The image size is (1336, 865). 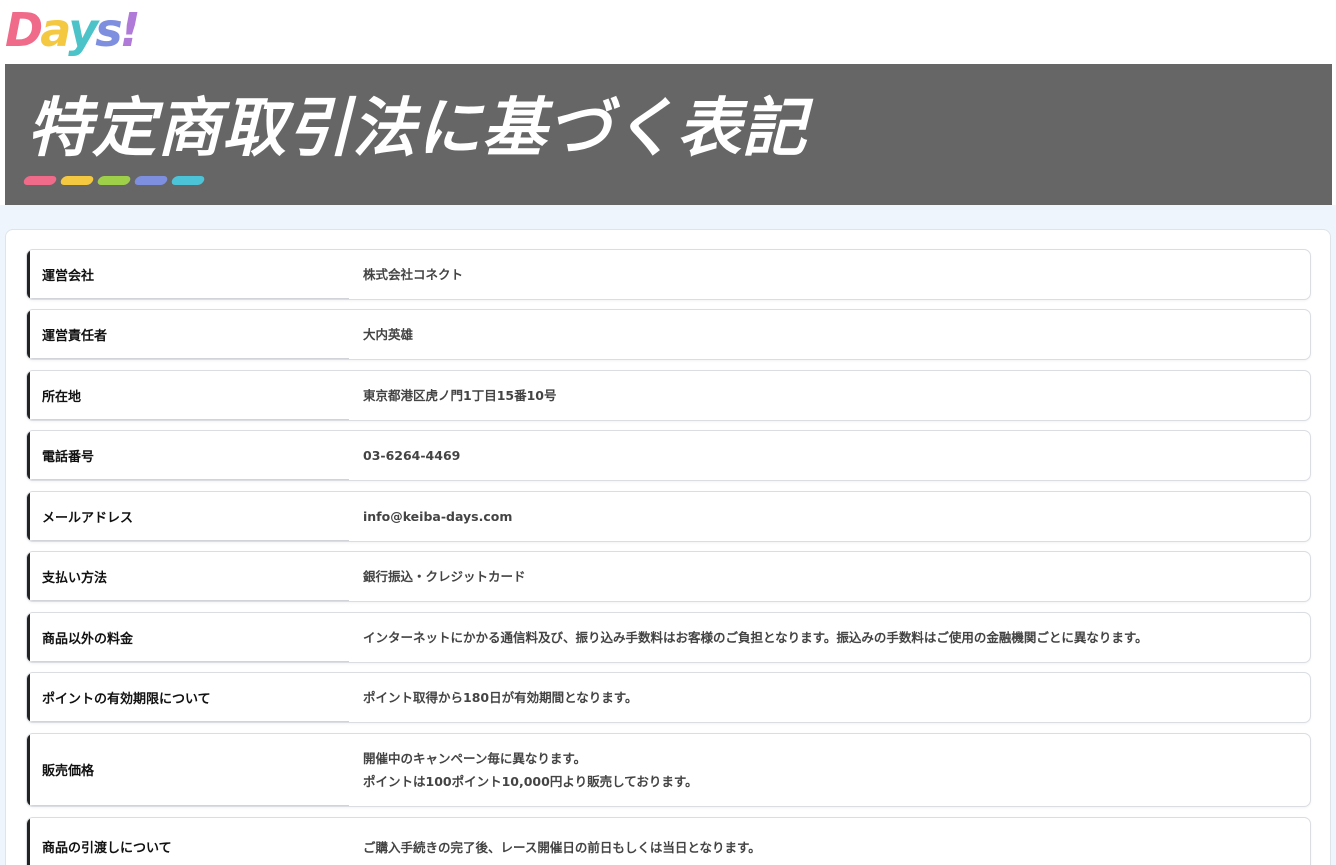 I want to click on info-value-line: 03-6264-4469, so click(x=412, y=455).